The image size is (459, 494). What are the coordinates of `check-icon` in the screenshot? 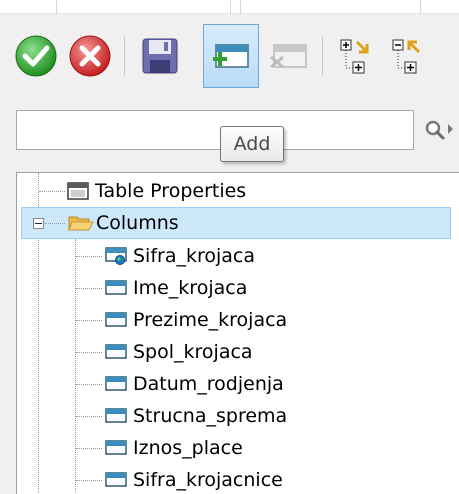 It's located at (36, 56).